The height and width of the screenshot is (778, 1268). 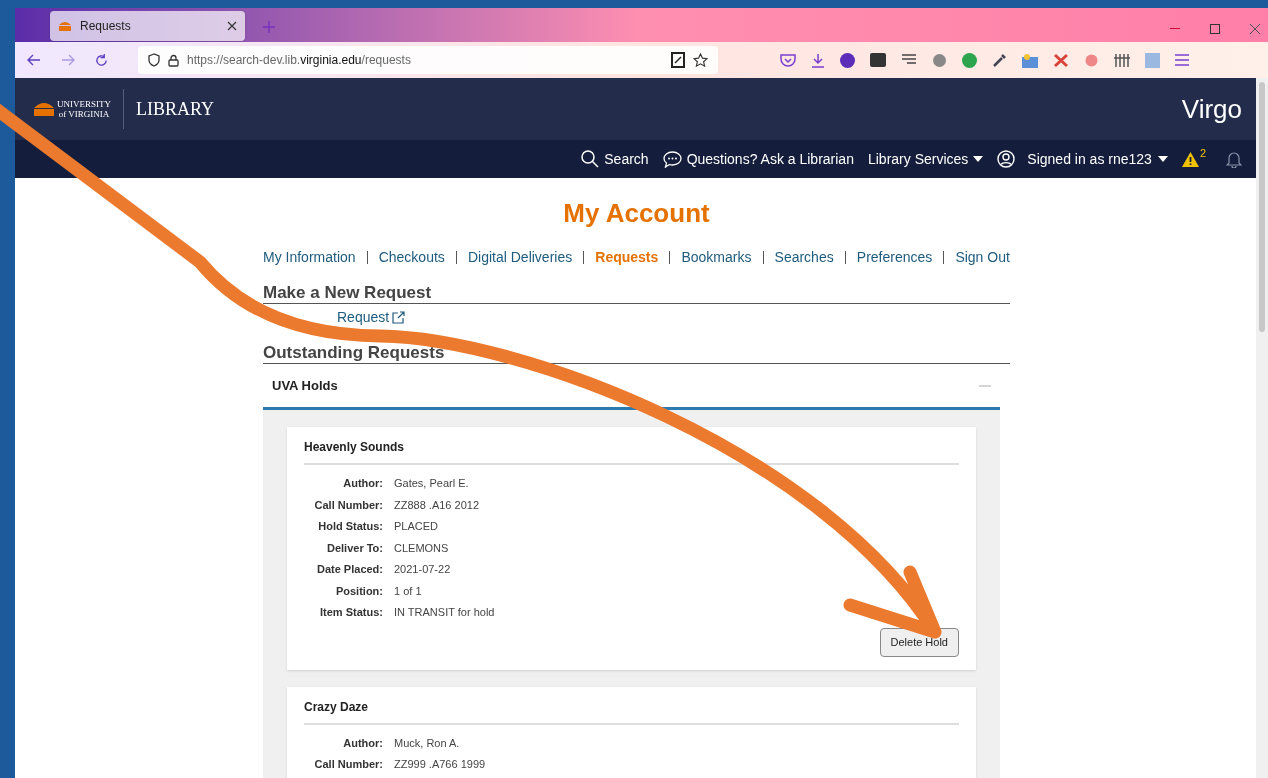 What do you see at coordinates (232, 26) in the screenshot?
I see `close-icon` at bounding box center [232, 26].